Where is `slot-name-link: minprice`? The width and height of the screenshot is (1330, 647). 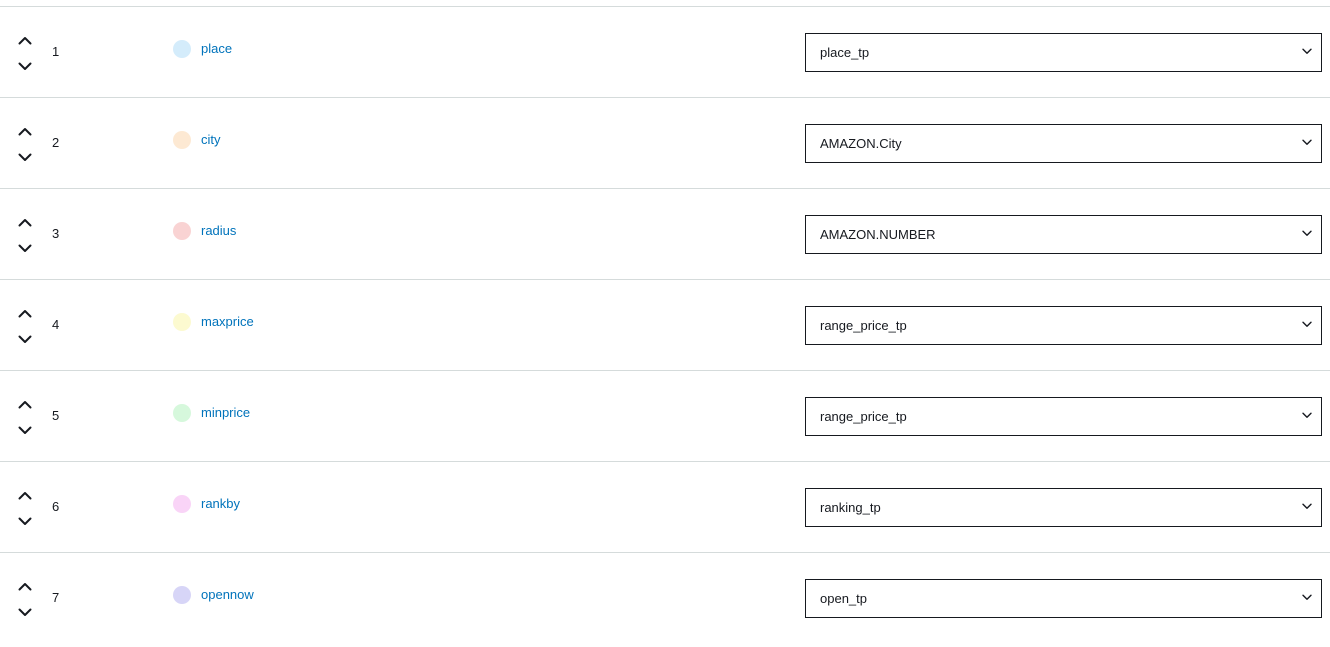
slot-name-link: minprice is located at coordinates (225, 413).